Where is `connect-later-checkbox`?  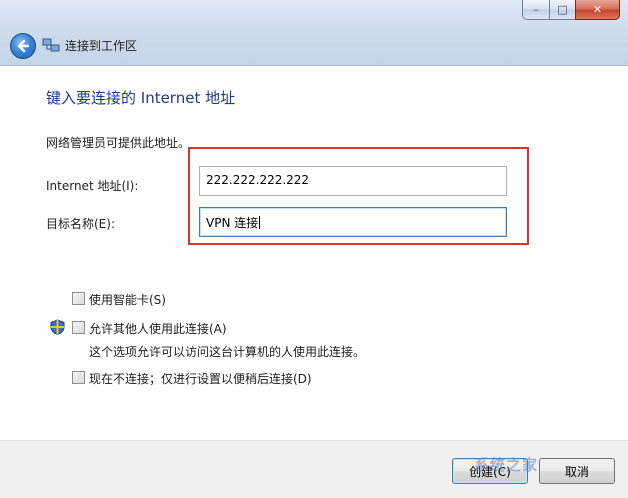 connect-later-checkbox is located at coordinates (78, 377).